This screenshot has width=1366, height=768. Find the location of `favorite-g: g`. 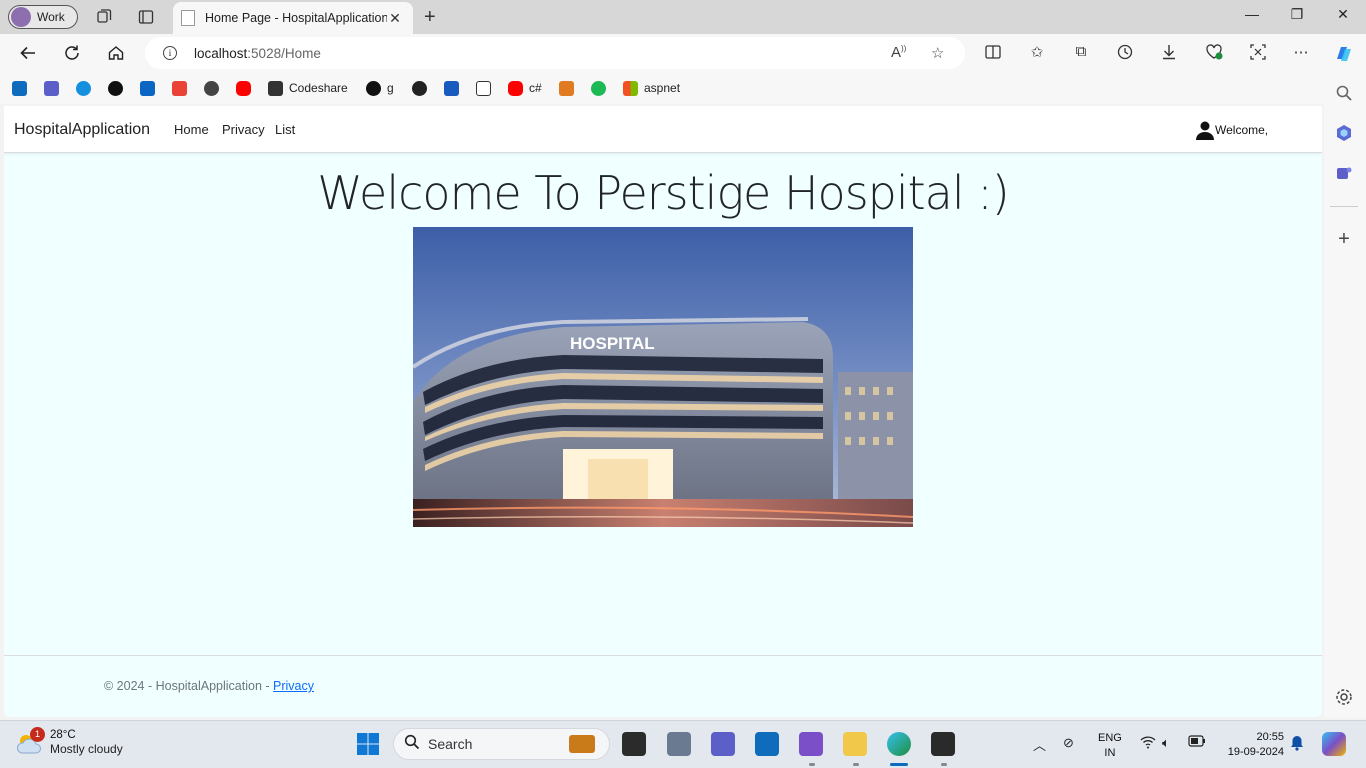

favorite-g: g is located at coordinates (380, 88).